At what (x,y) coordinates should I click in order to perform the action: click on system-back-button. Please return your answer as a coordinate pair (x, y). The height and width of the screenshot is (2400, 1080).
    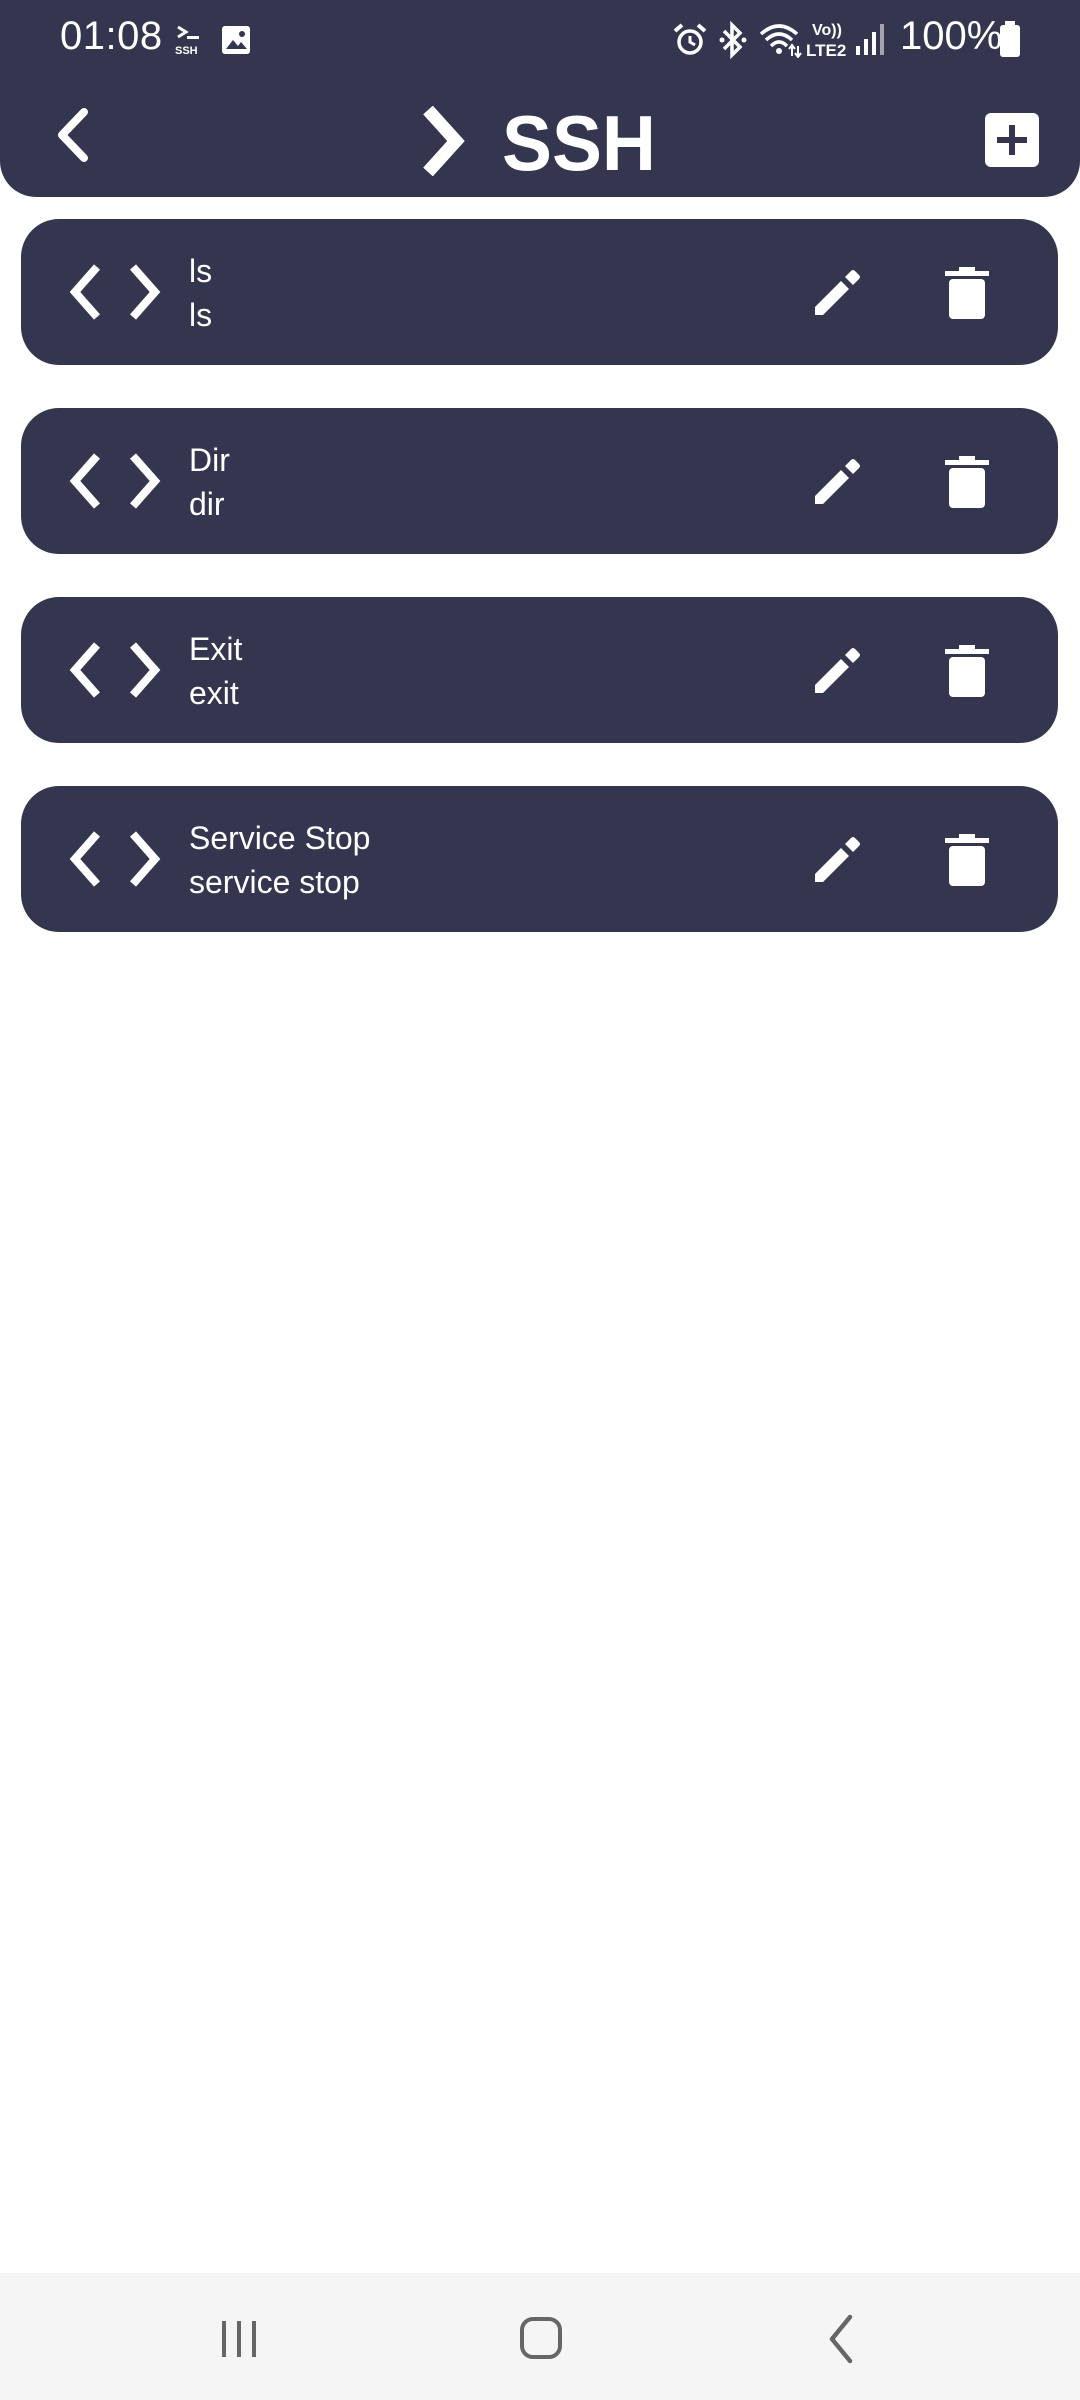
    Looking at the image, I should click on (842, 2336).